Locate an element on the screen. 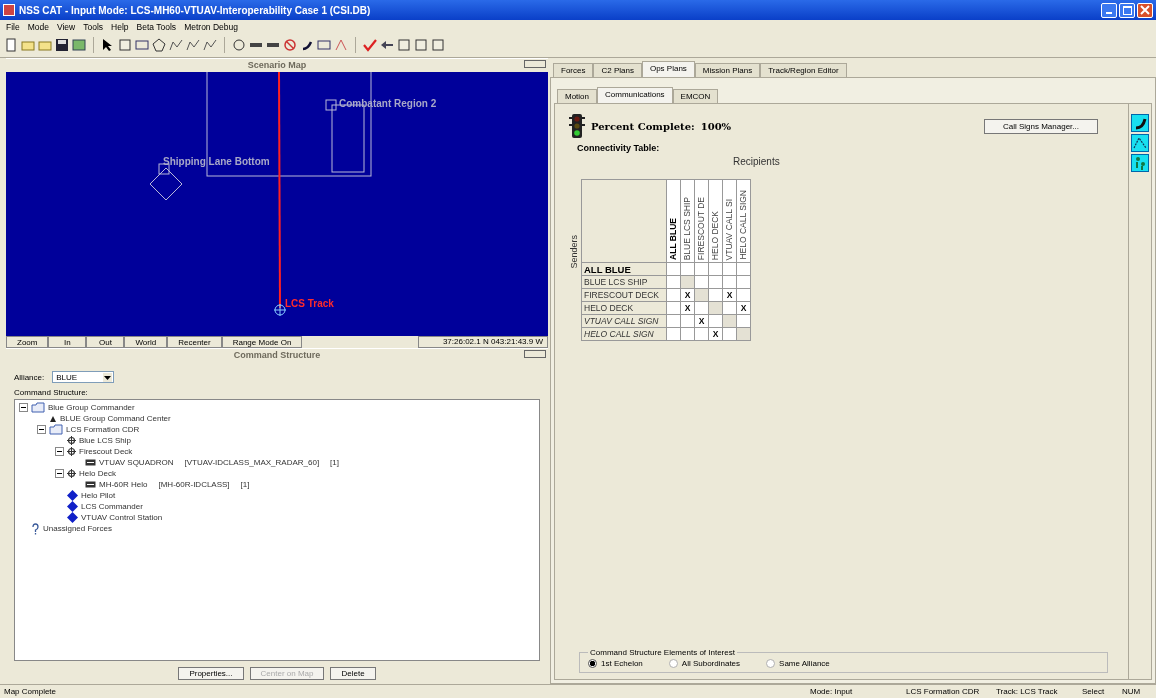  column-header: FIRESCOUT DE is located at coordinates (701, 228).